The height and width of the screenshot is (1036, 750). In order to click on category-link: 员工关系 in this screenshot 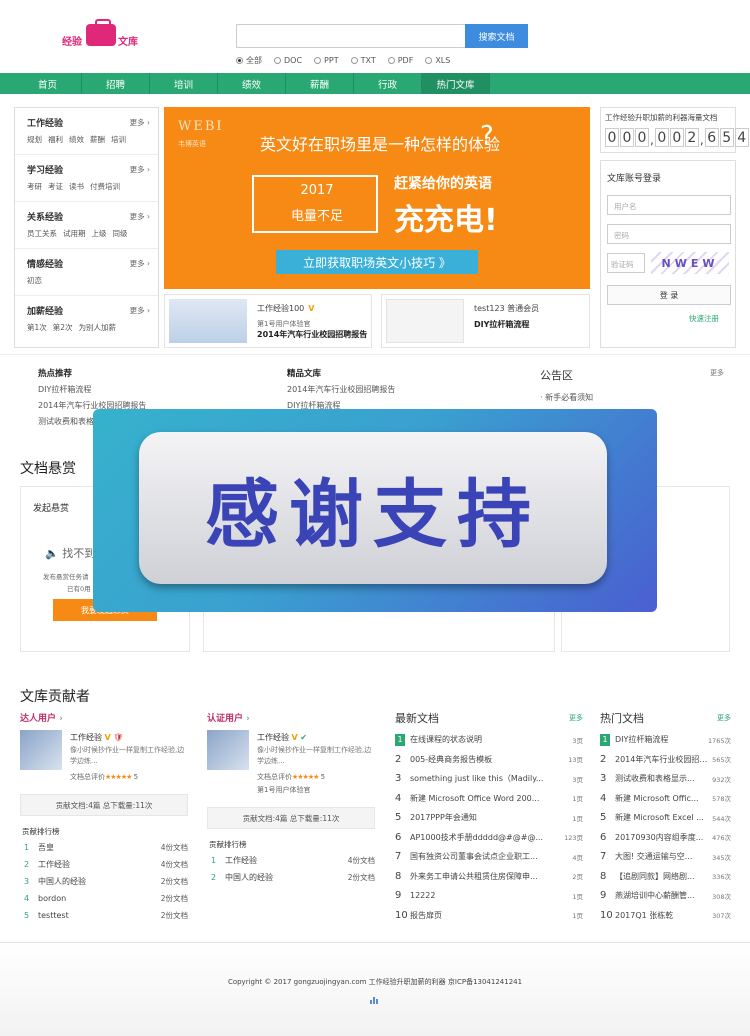, I will do `click(42, 233)`.